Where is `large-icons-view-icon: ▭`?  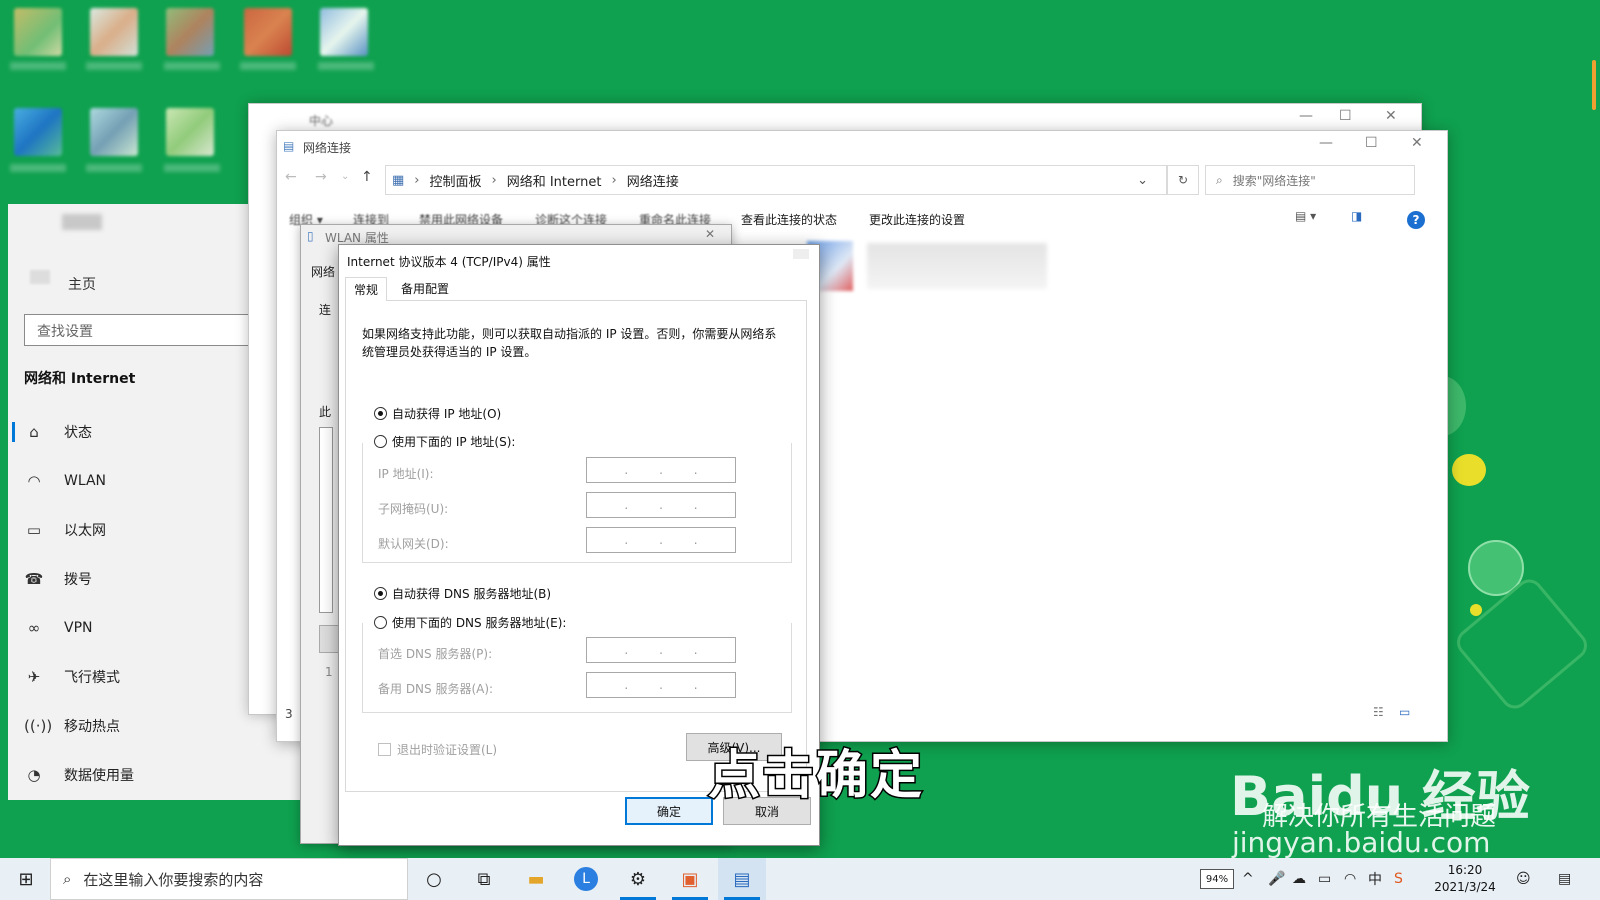
large-icons-view-icon: ▭ is located at coordinates (1404, 712).